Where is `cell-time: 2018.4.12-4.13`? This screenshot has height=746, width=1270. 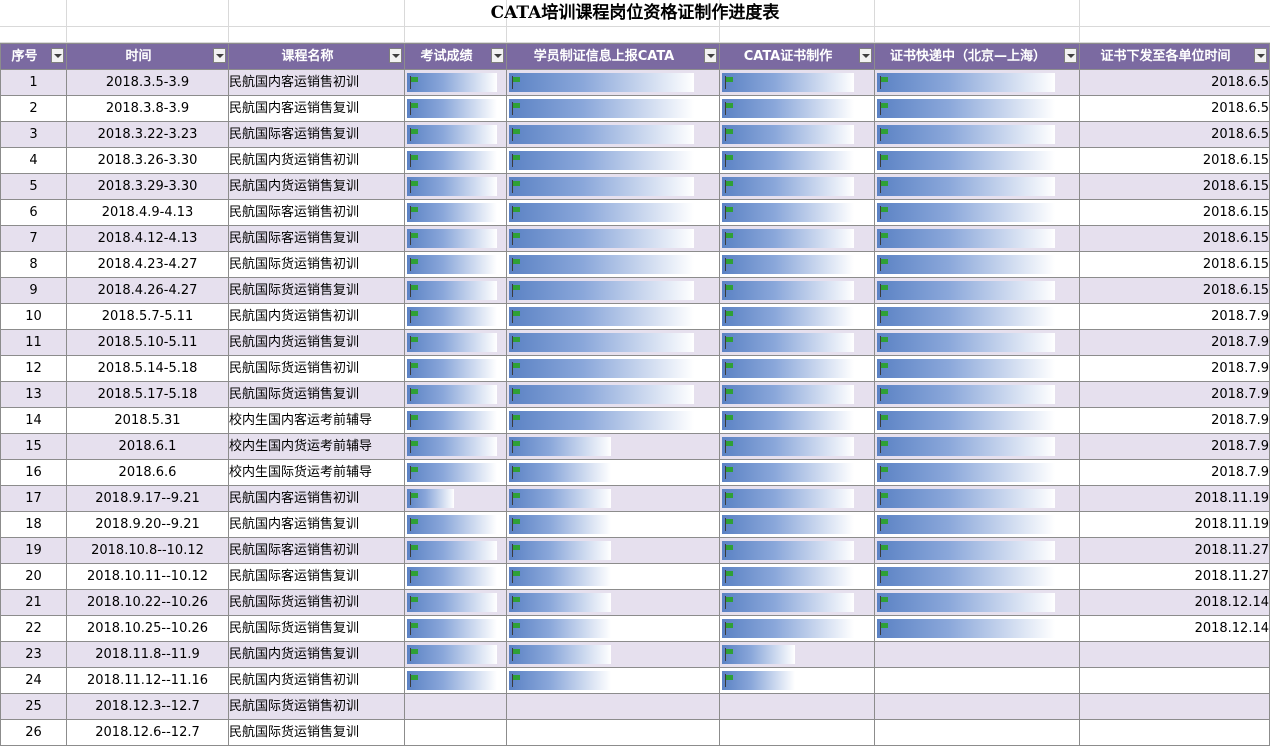 cell-time: 2018.4.12-4.13 is located at coordinates (147, 238).